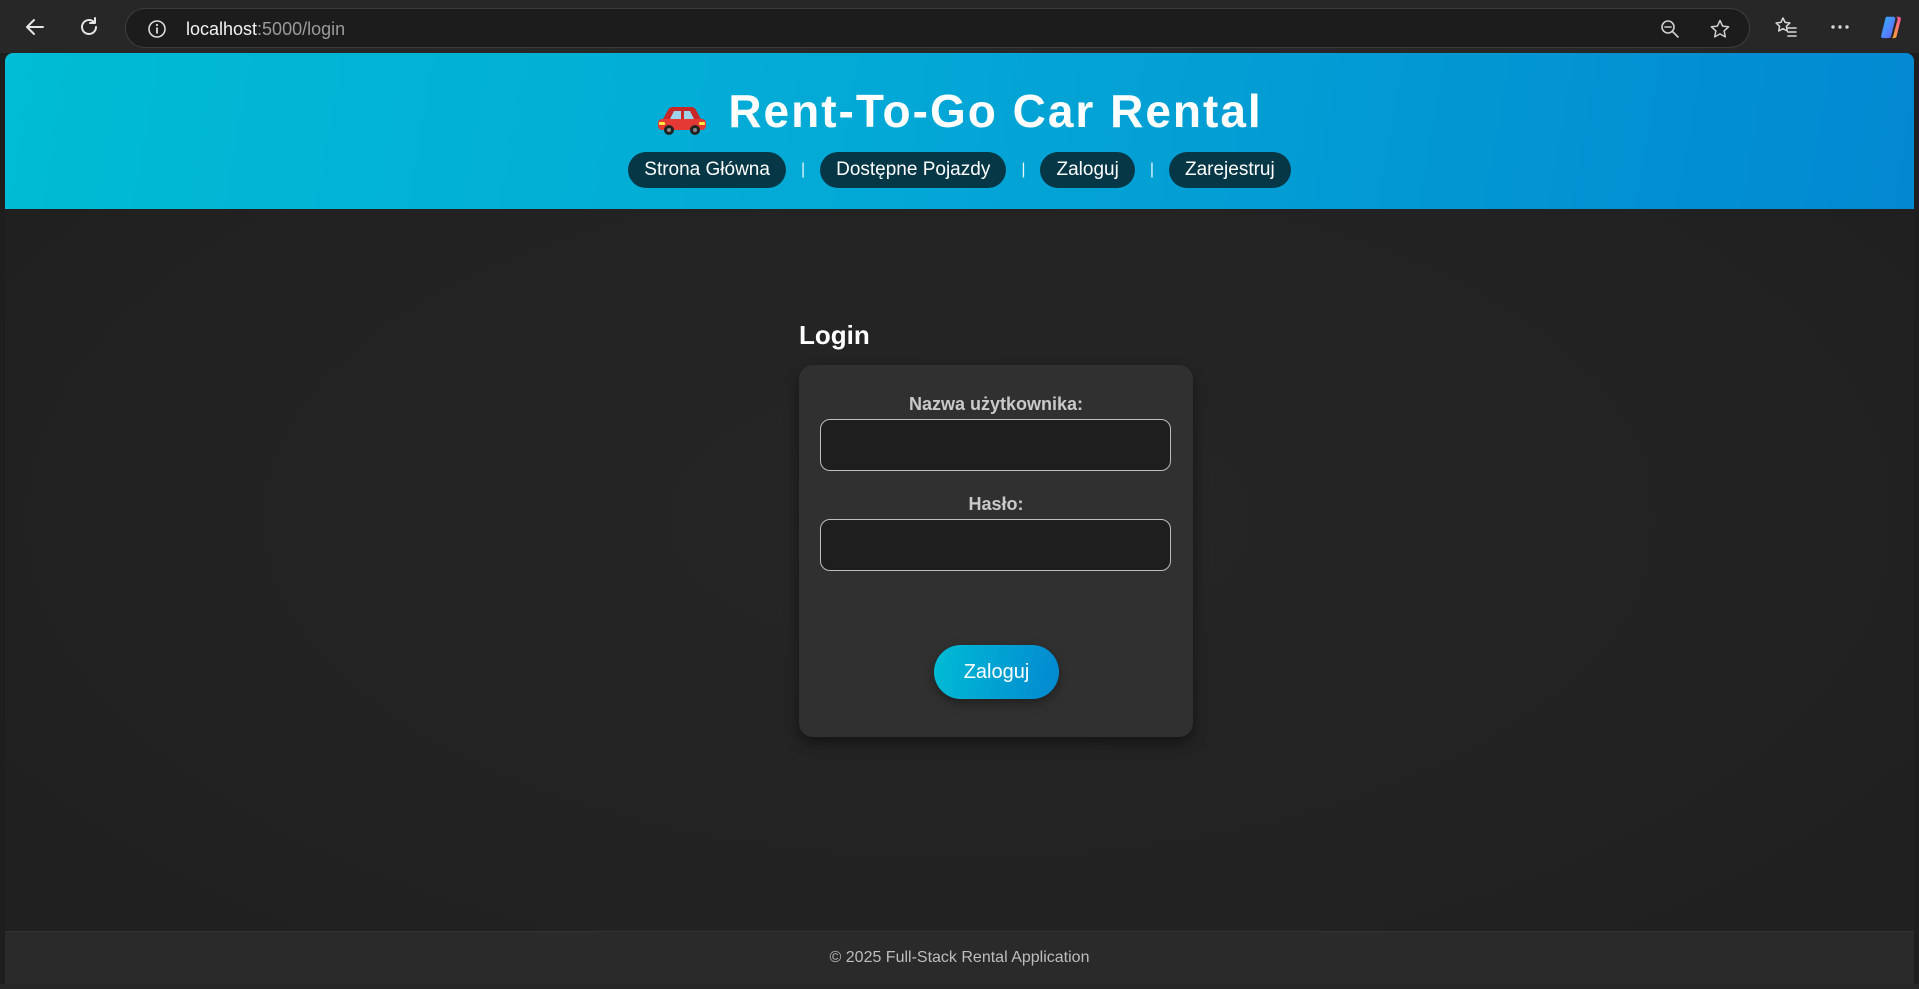  I want to click on login-form: Nazwa użytkownika: Hasło: Zaloguj, so click(996, 551).